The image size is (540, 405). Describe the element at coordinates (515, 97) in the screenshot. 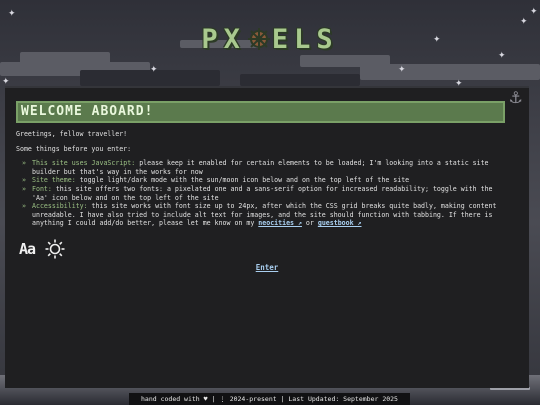

I see `anchor-icon: ⚓` at that location.